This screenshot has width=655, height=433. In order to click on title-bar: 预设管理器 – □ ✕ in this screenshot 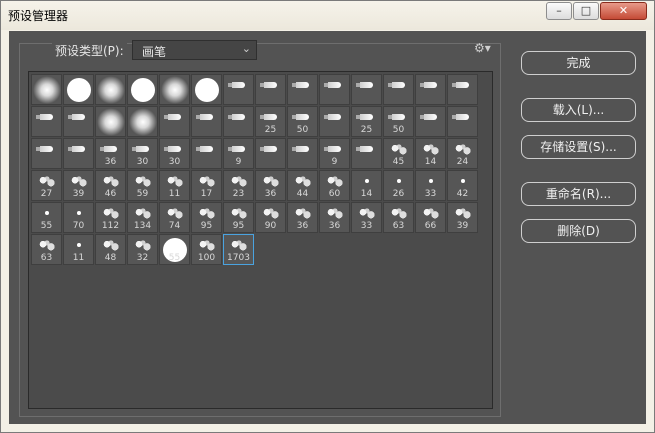, I will do `click(327, 15)`.